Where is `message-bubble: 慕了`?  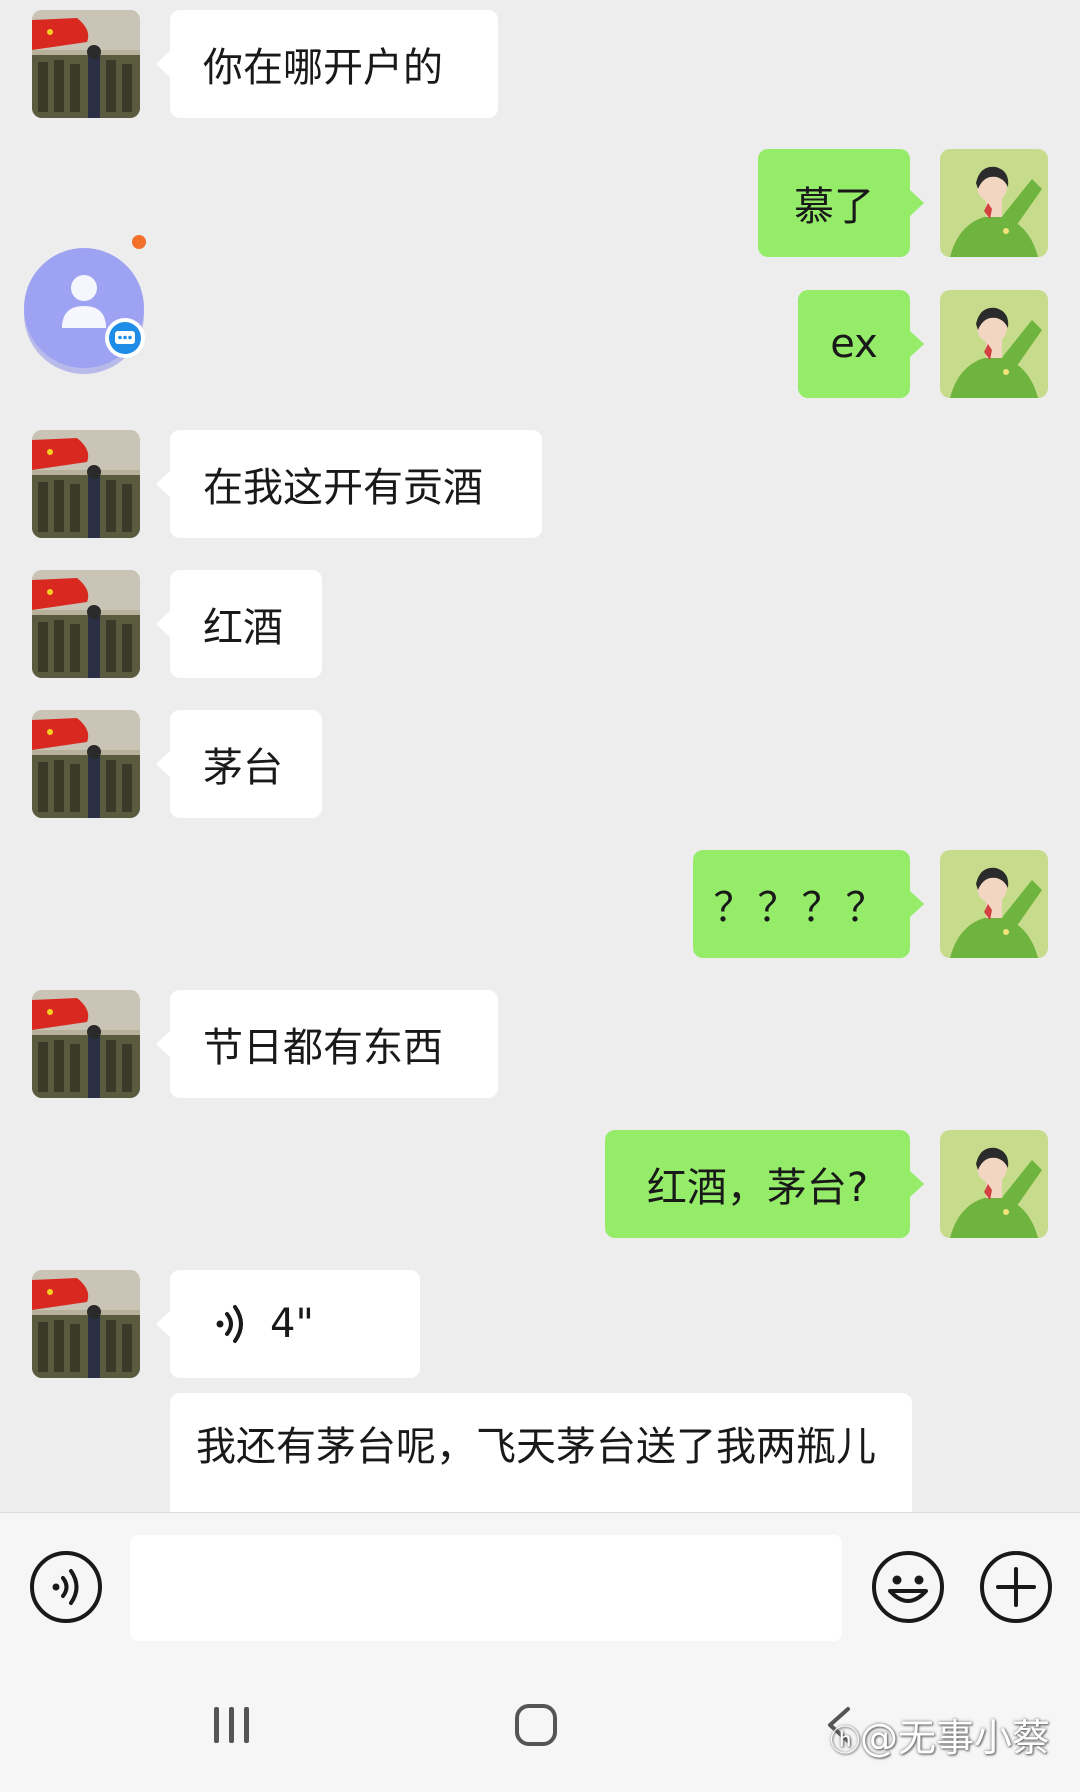
message-bubble: 慕了 is located at coordinates (841, 203).